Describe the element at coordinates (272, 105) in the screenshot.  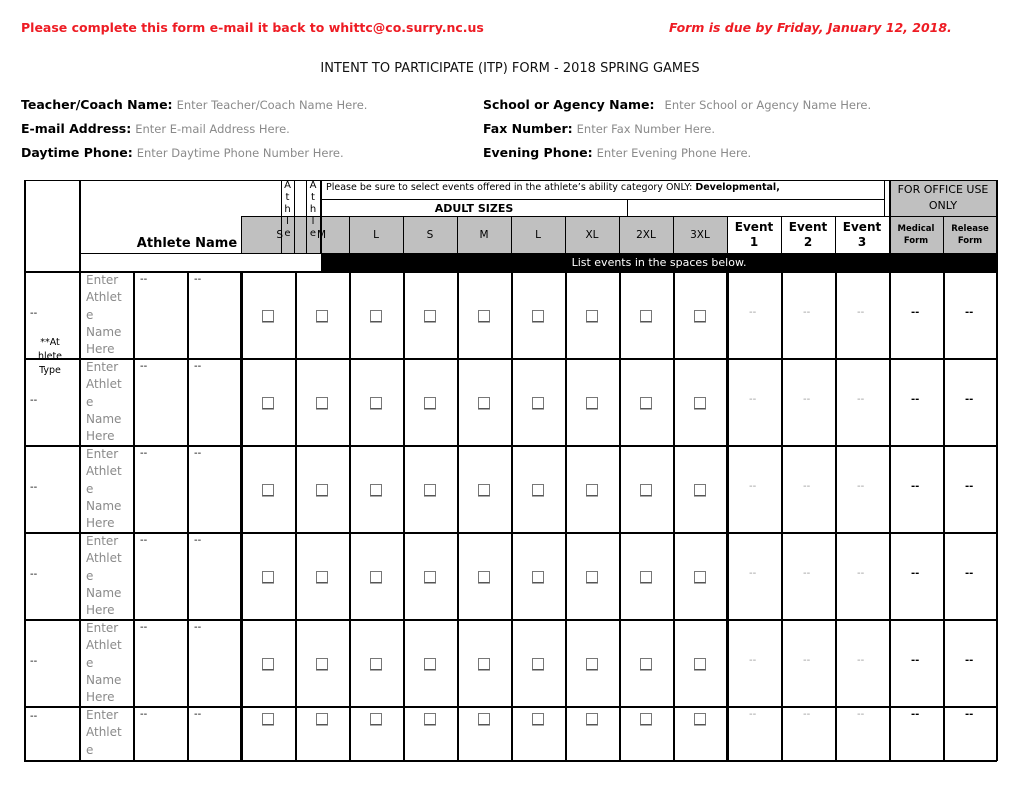
I see `teacher-input: Enter Teacher/Coach Name Here.` at that location.